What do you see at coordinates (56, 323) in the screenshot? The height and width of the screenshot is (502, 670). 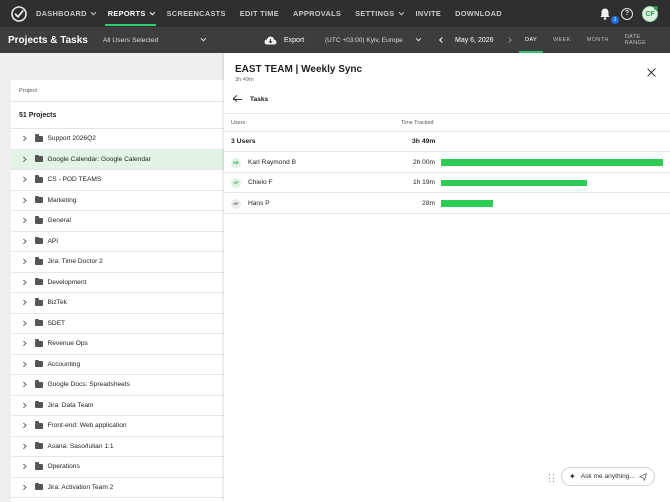 I see `project-name: SDET` at bounding box center [56, 323].